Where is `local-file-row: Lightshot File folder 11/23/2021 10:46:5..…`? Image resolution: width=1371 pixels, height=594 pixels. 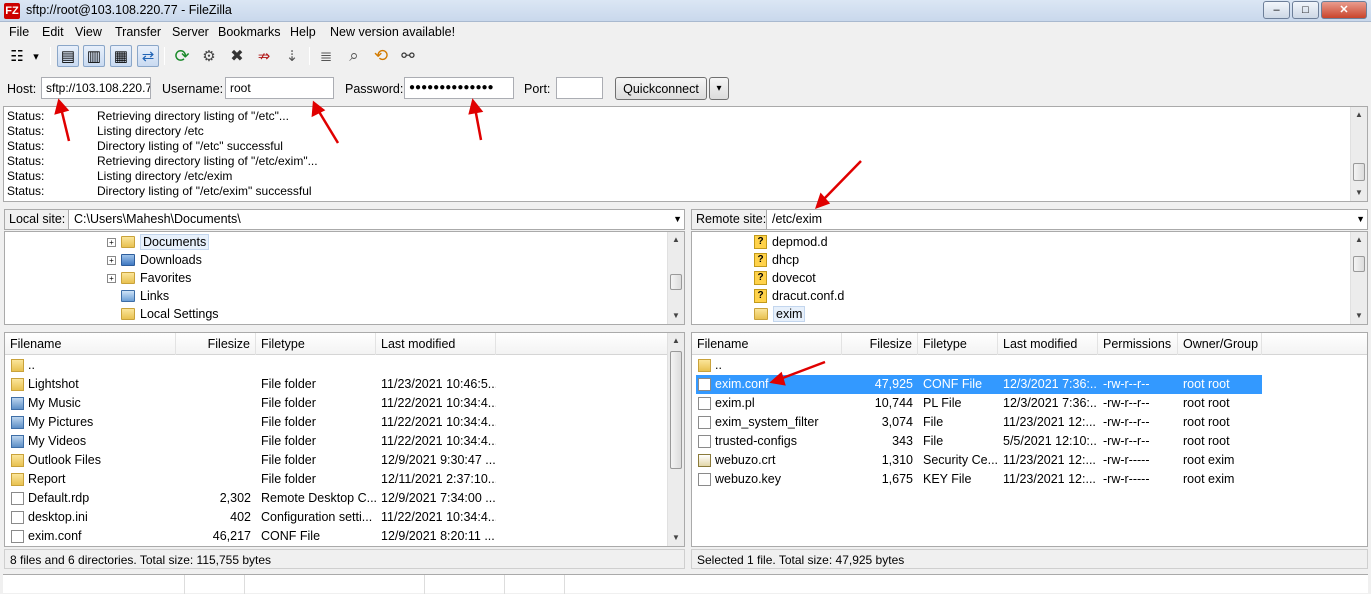
local-file-row: Lightshot File folder 11/23/2021 10:46:5..… is located at coordinates (344, 384).